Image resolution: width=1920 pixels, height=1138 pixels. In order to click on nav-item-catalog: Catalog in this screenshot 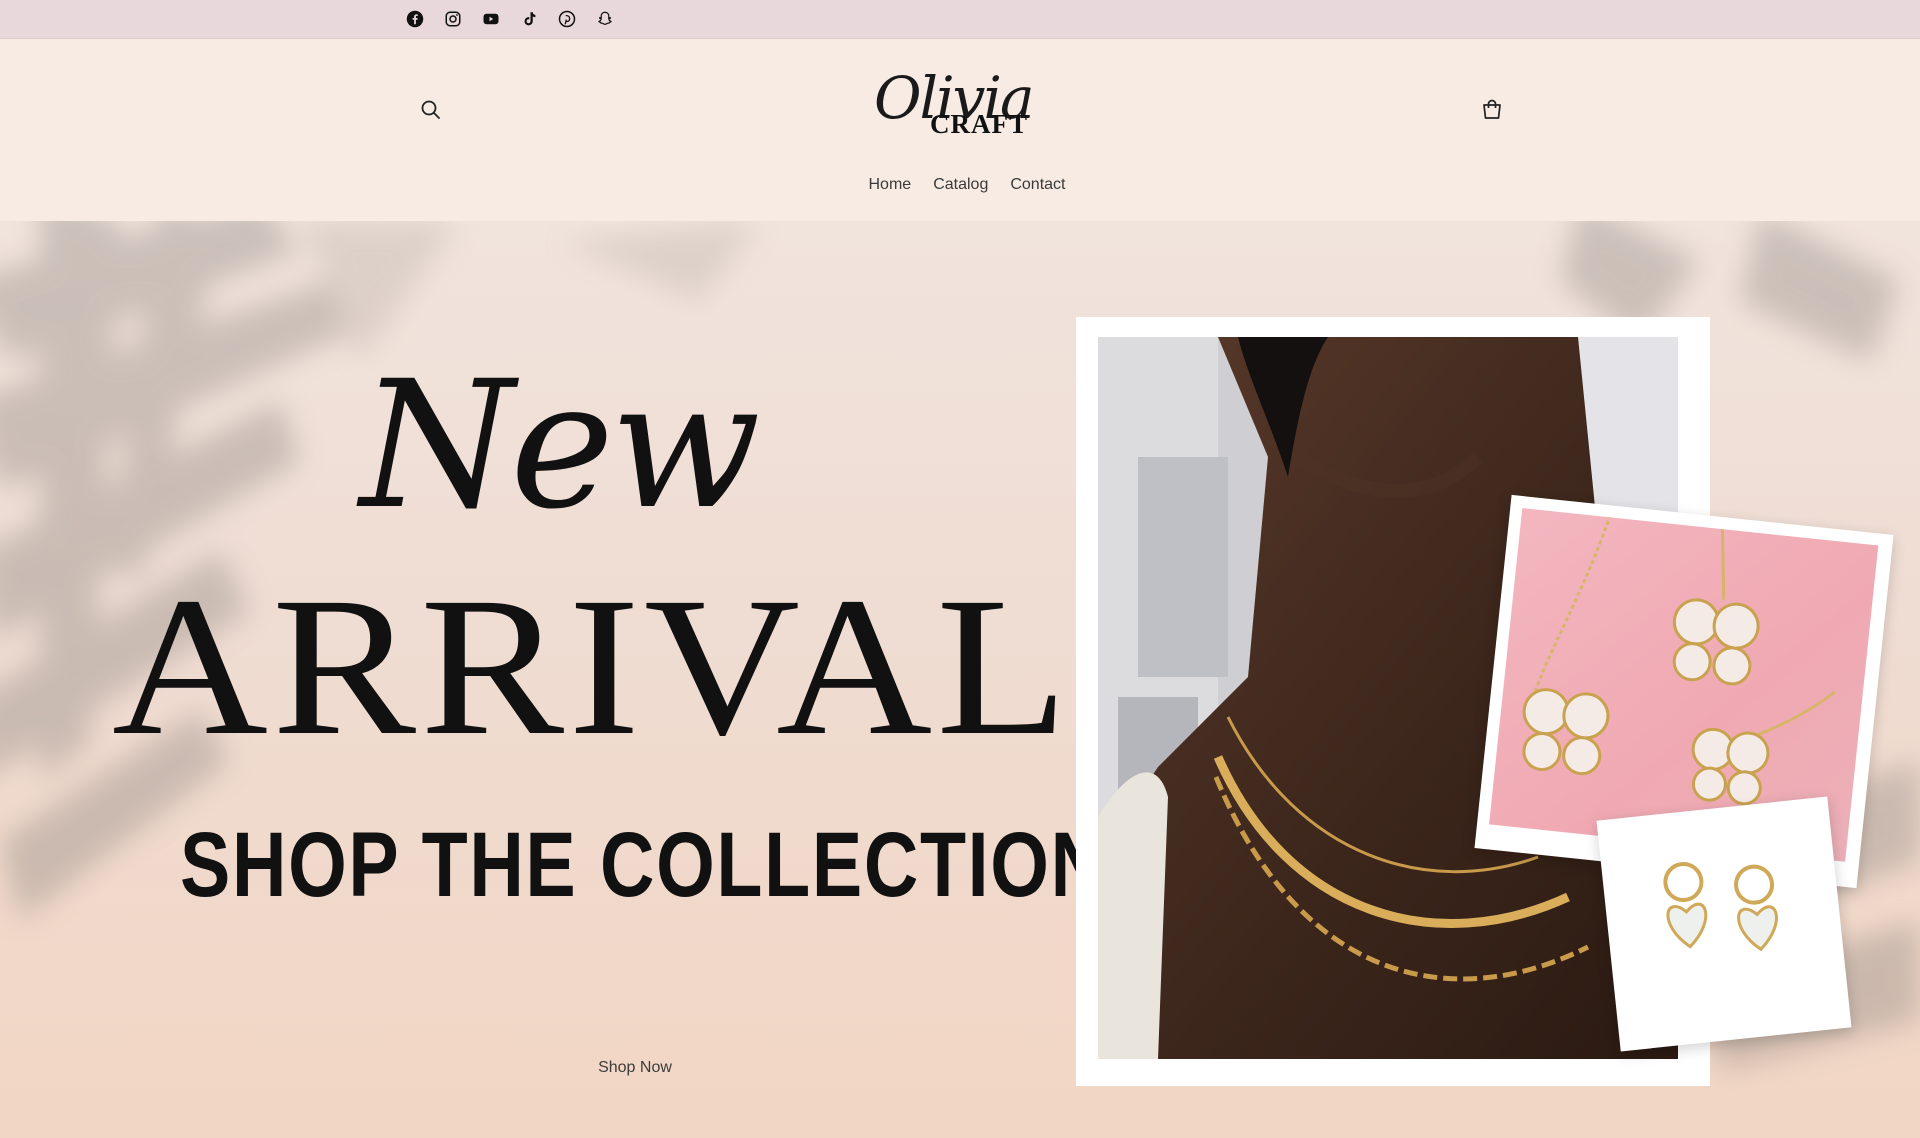, I will do `click(960, 185)`.